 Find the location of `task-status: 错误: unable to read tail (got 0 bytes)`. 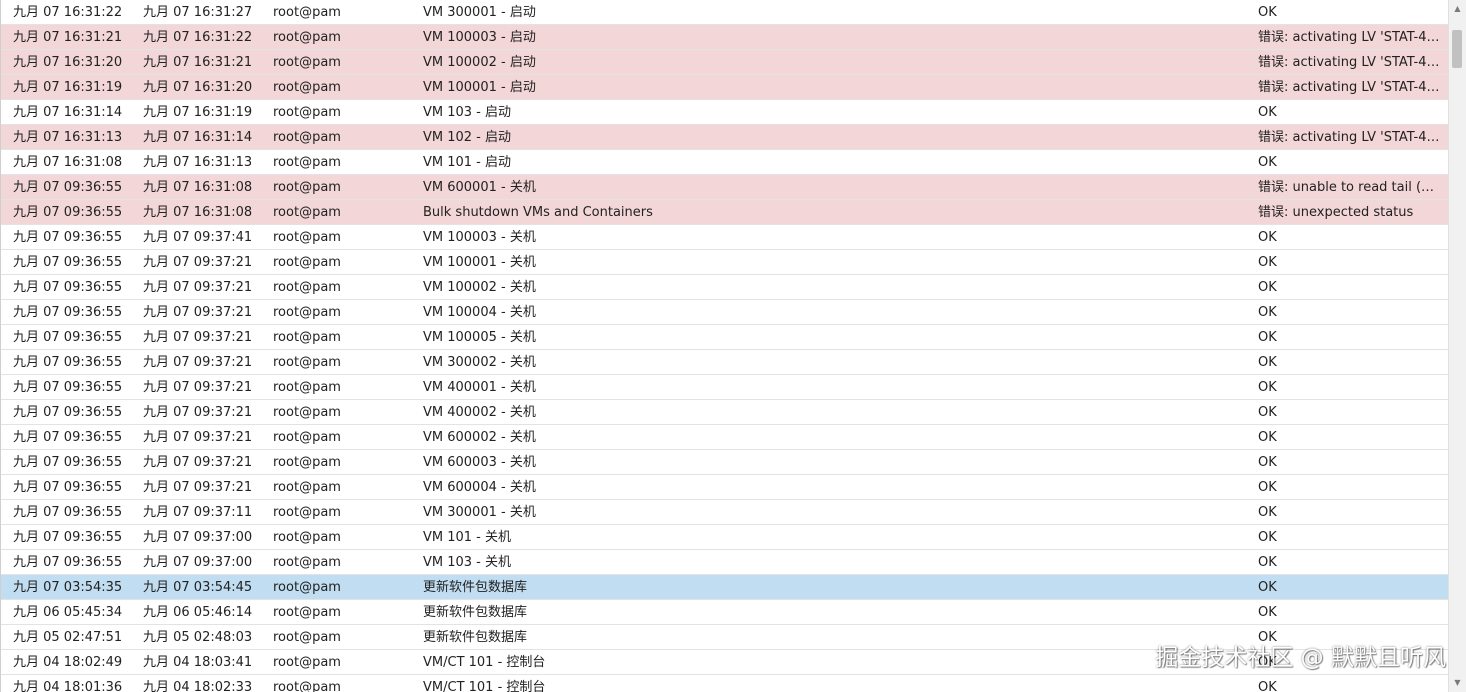

task-status: 错误: unable to read tail (got 0 bytes) is located at coordinates (1349, 187).